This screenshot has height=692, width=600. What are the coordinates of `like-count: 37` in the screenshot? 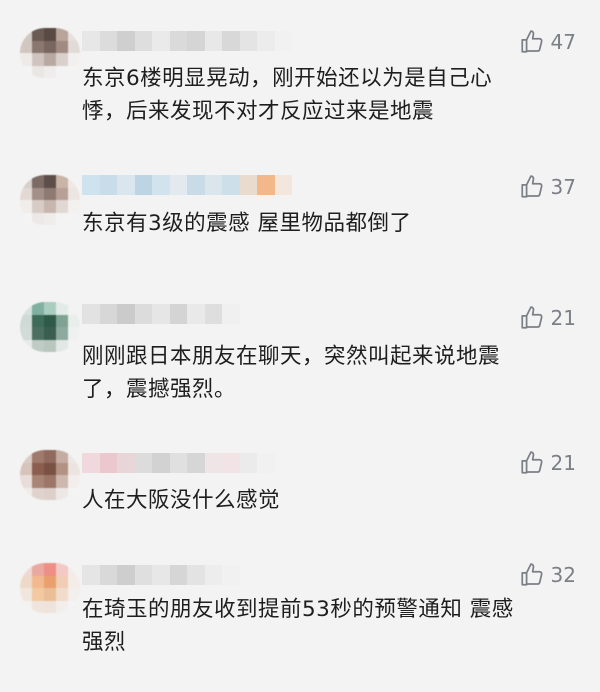 It's located at (563, 187).